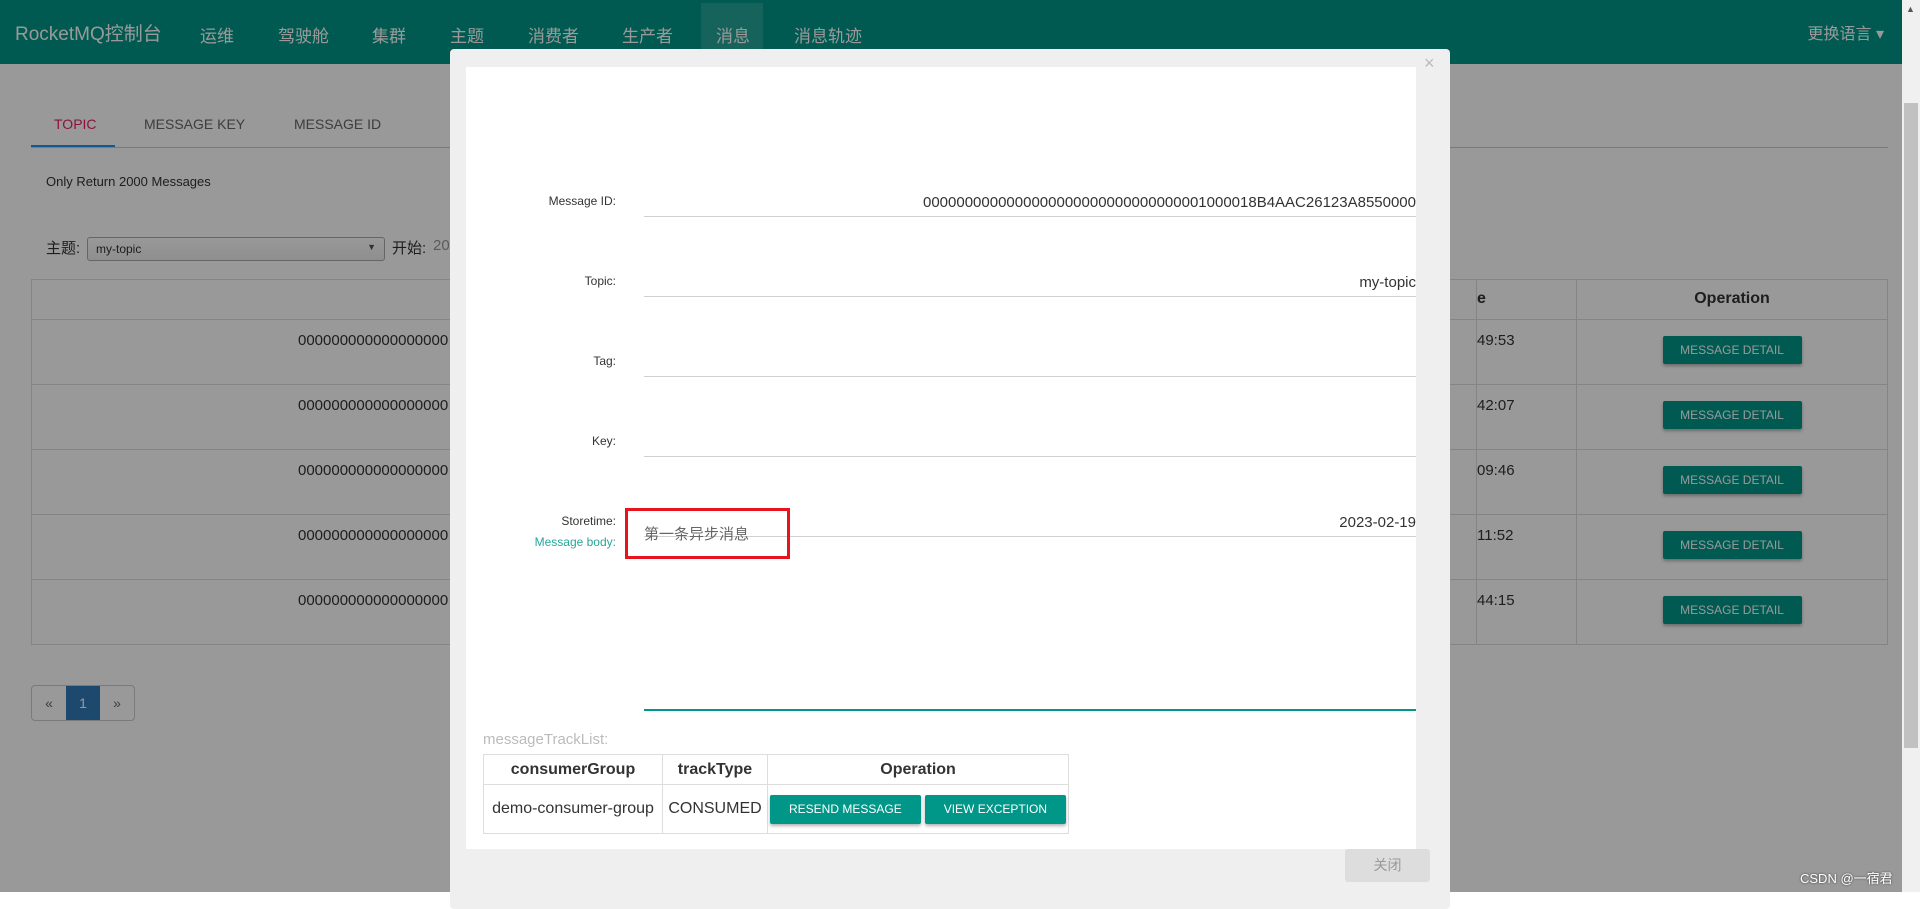 The height and width of the screenshot is (909, 1920). Describe the element at coordinates (1030, 376) in the screenshot. I see `tag-field` at that location.